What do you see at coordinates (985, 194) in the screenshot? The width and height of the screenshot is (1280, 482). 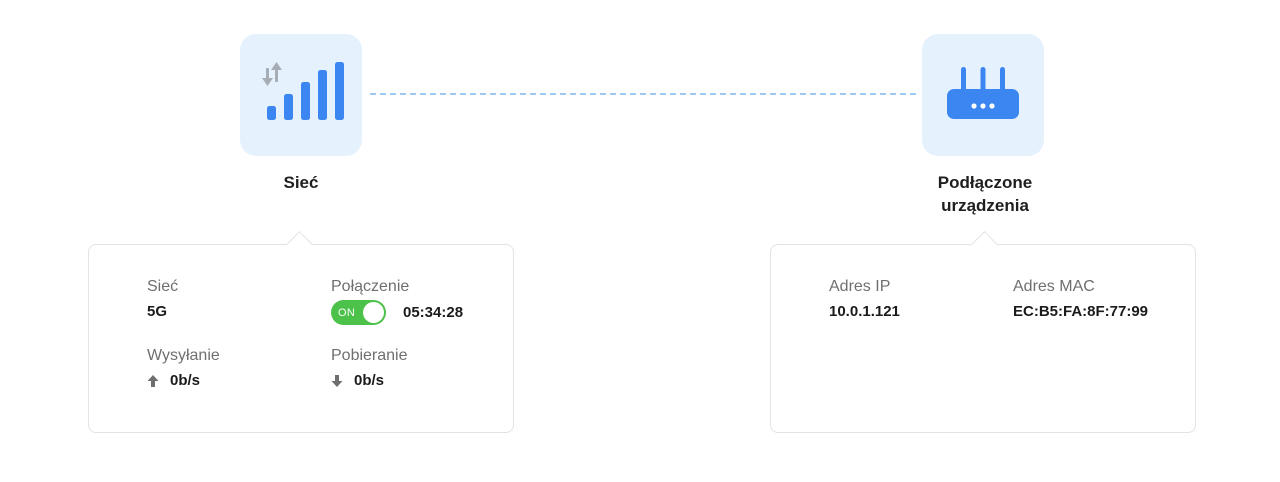 I see `devices-title: Podłączone urządzenia` at bounding box center [985, 194].